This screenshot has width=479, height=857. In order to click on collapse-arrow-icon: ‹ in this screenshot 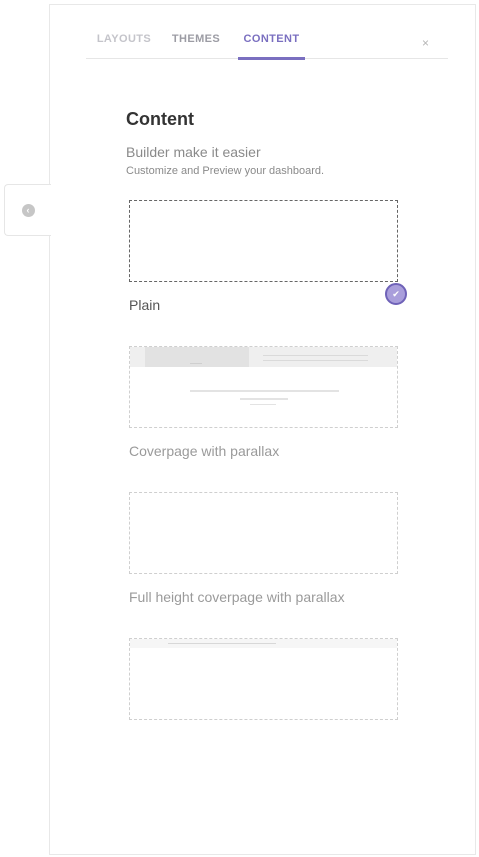, I will do `click(28, 210)`.